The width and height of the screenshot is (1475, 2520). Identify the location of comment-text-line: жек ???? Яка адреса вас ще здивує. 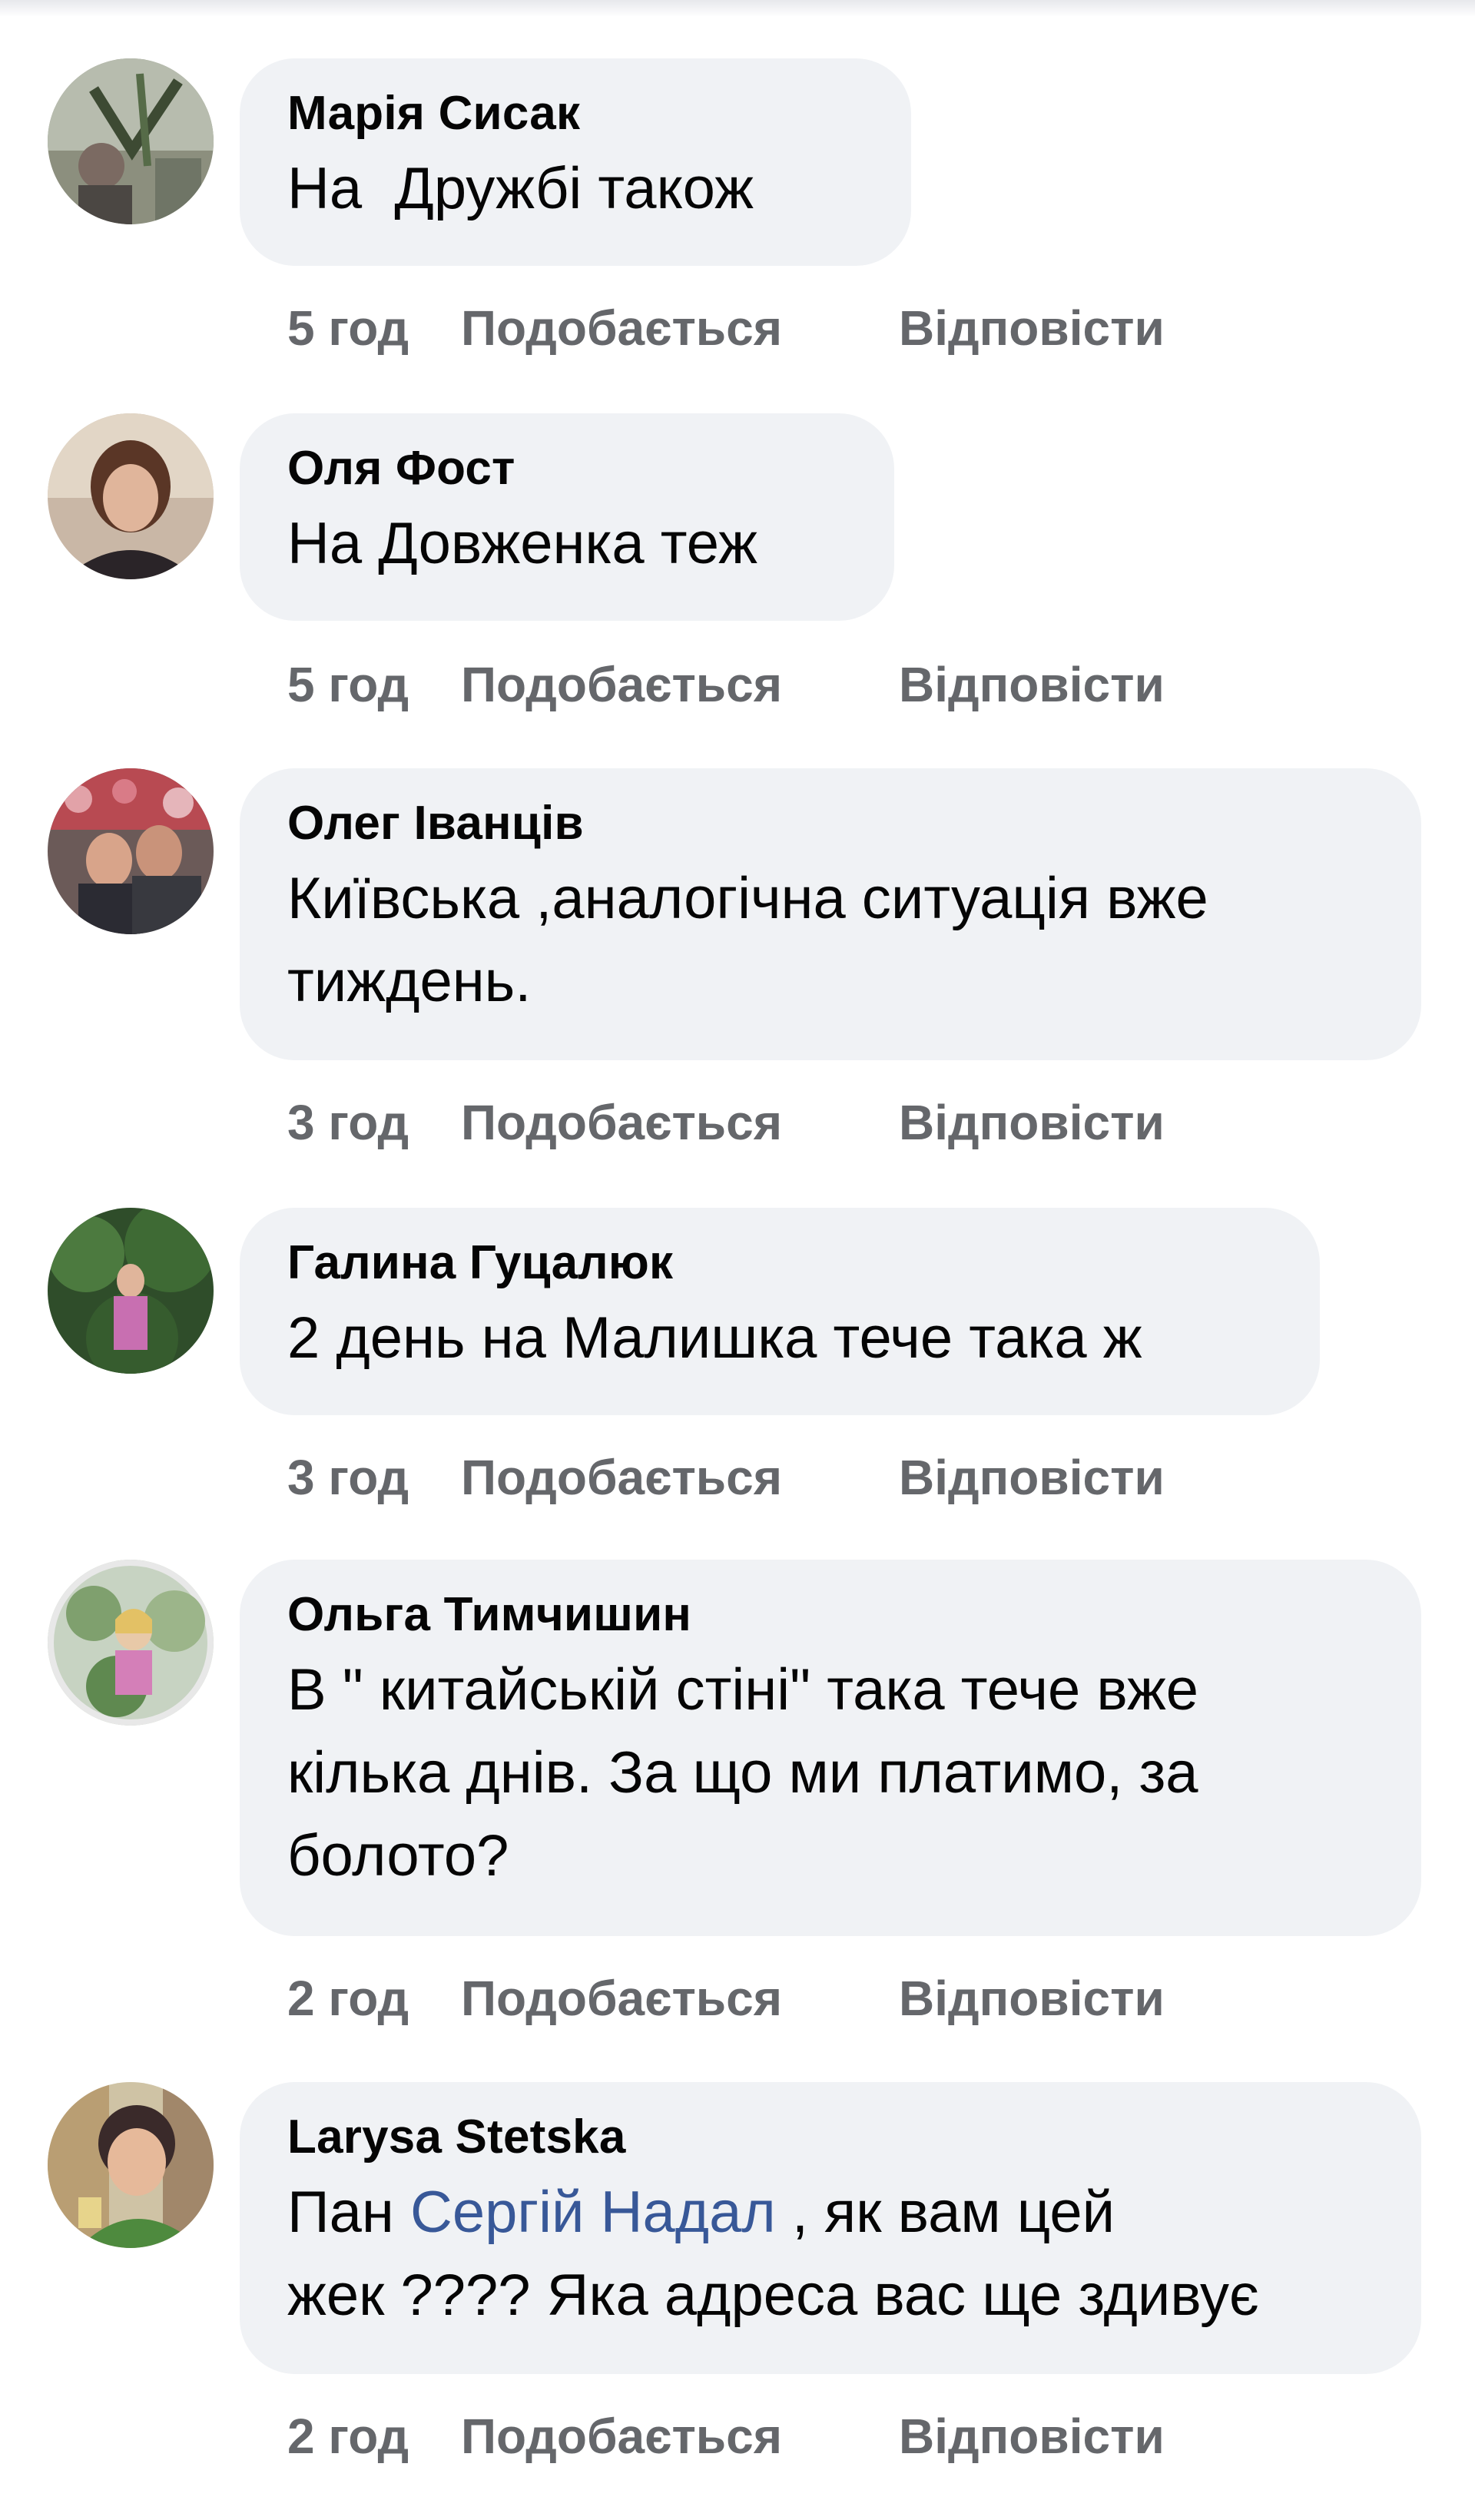
(773, 2296).